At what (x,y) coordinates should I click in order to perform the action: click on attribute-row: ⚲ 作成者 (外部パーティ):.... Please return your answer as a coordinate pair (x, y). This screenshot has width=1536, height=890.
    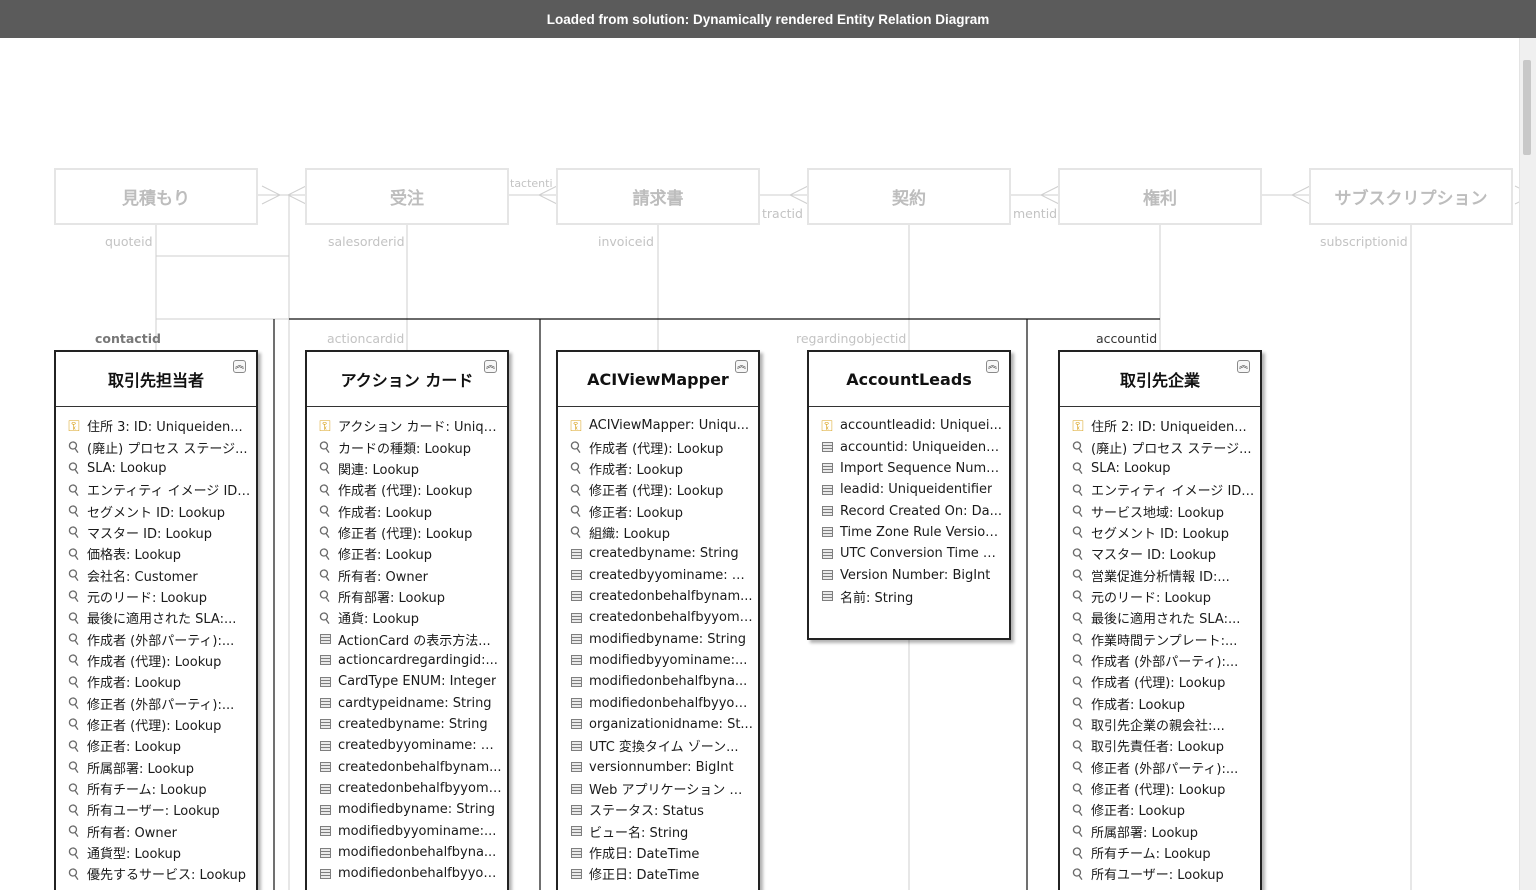
    Looking at the image, I should click on (1160, 660).